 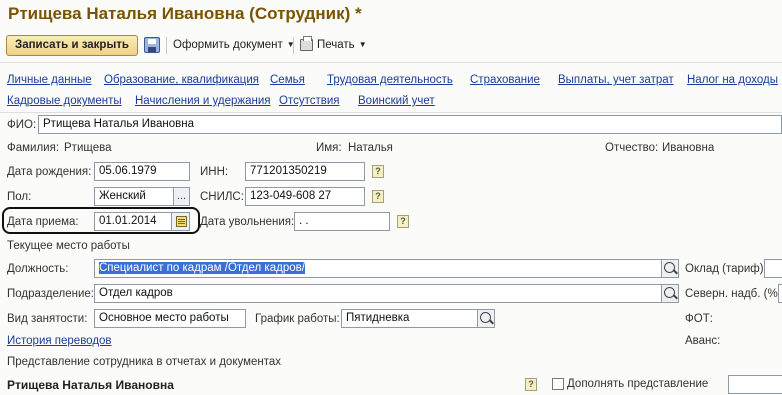 I want to click on current-work-heading: Текущее место работы, so click(x=68, y=246).